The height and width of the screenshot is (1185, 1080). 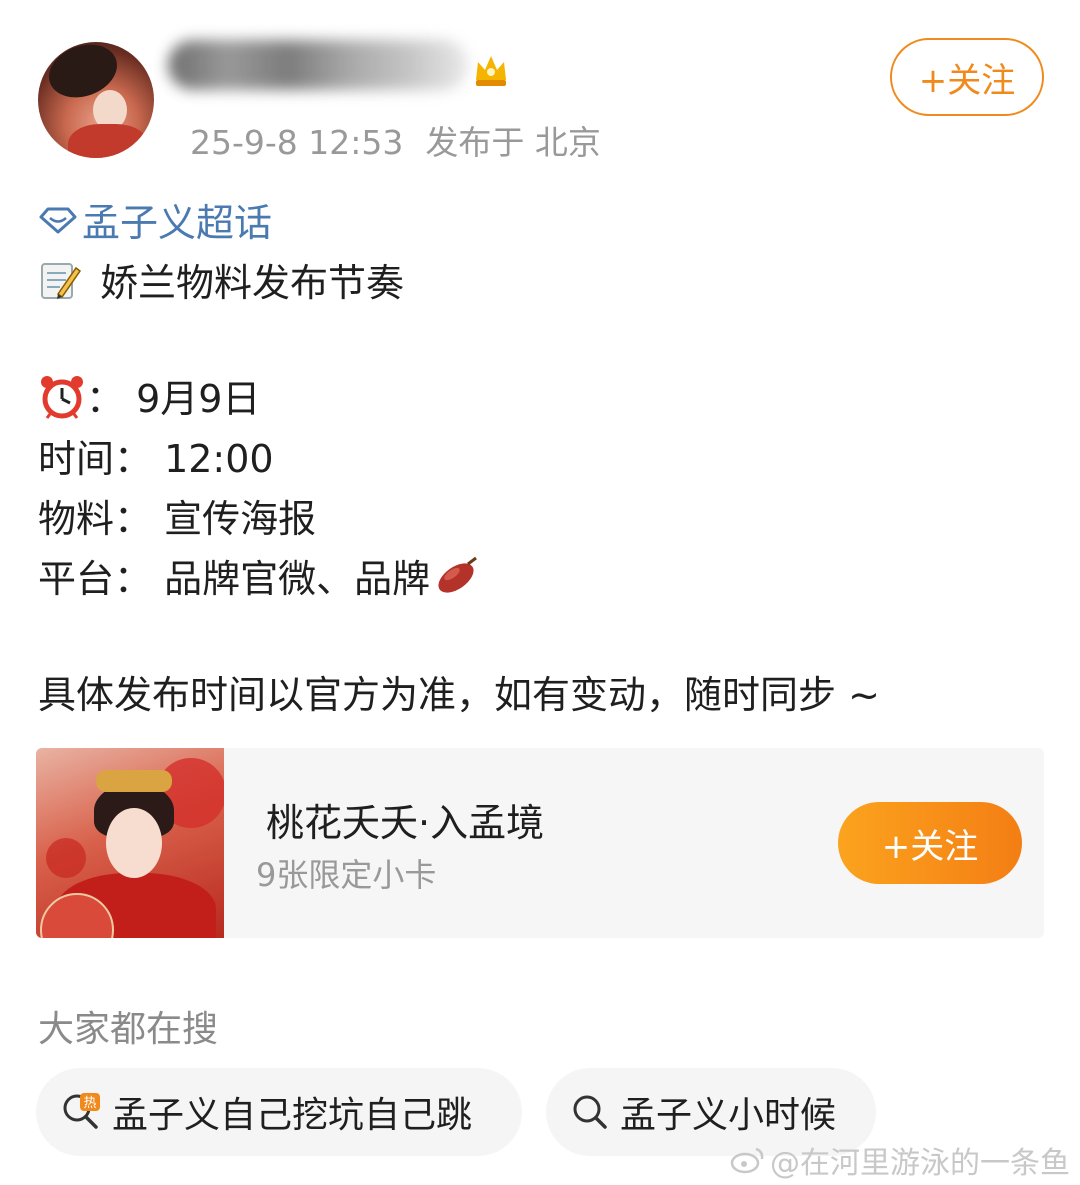 What do you see at coordinates (930, 843) in the screenshot?
I see `card-follow-button: +关注` at bounding box center [930, 843].